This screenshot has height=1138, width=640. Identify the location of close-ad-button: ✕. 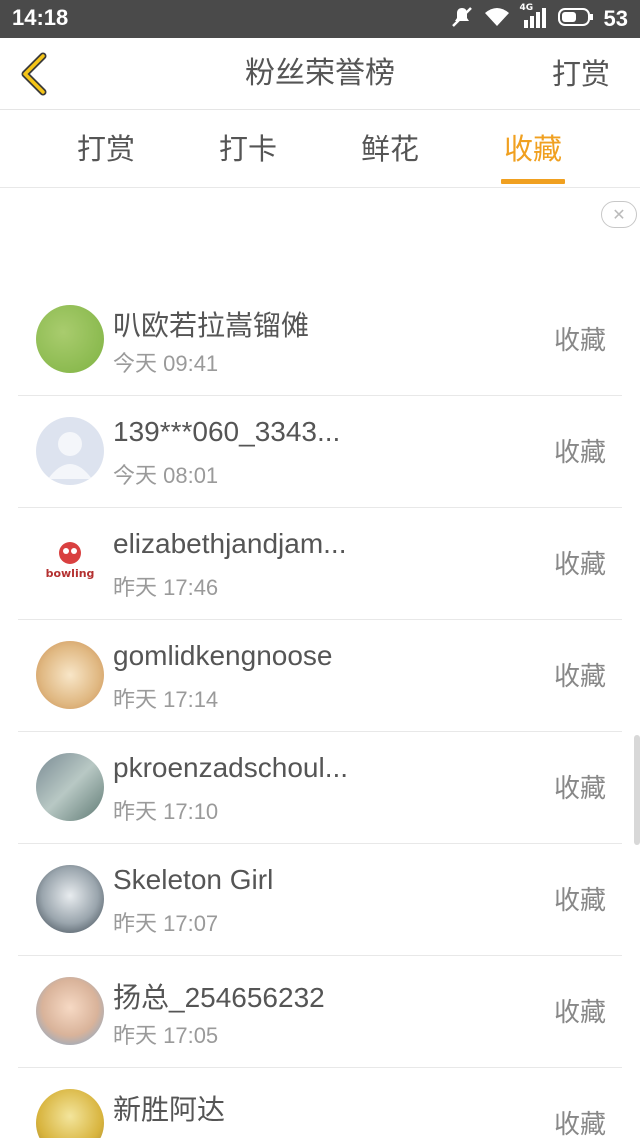
(619, 214).